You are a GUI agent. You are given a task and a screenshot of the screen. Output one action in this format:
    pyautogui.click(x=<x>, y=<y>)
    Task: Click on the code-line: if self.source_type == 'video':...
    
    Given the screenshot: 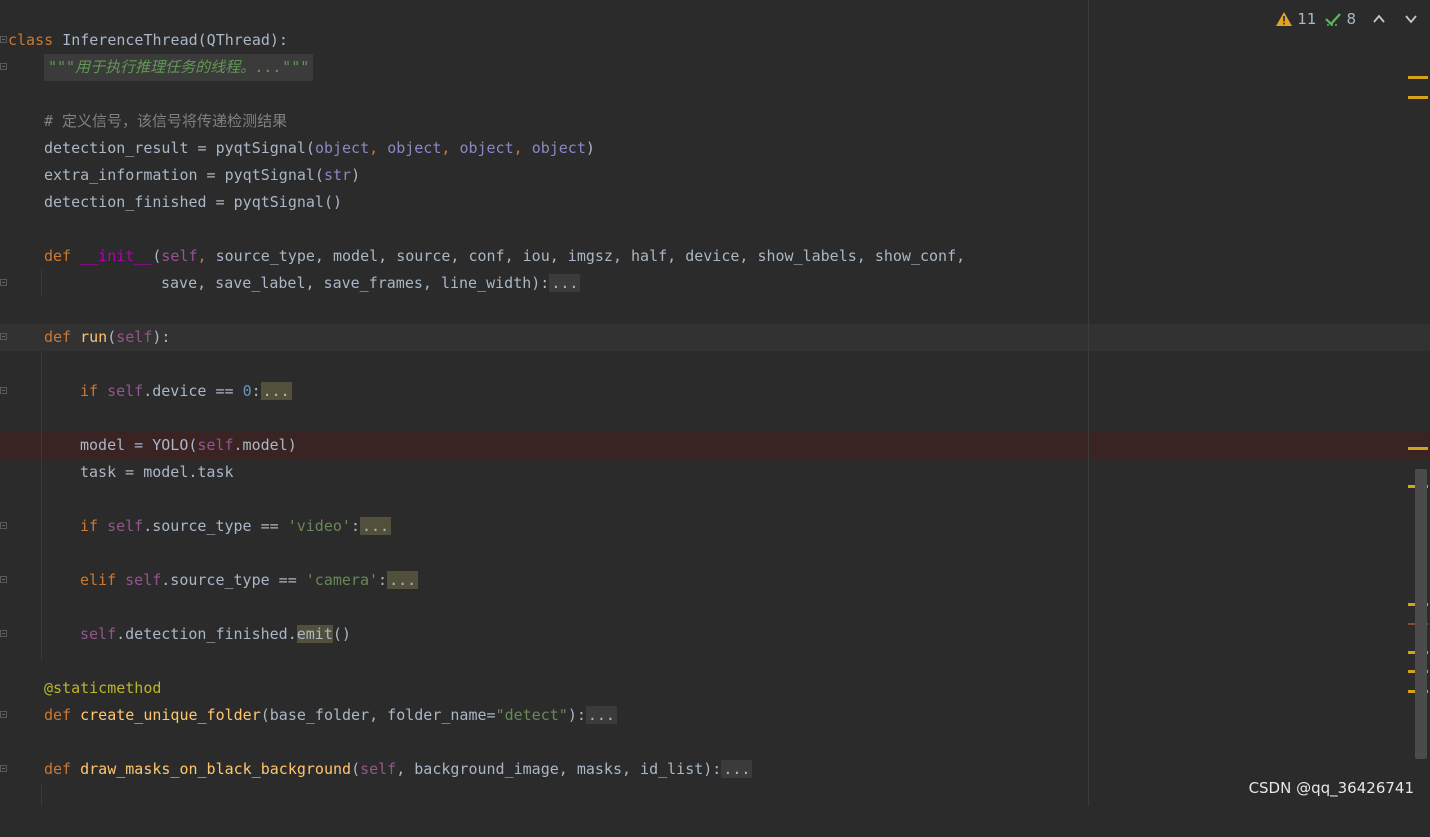 What is the action you would take?
    pyautogui.click(x=715, y=526)
    